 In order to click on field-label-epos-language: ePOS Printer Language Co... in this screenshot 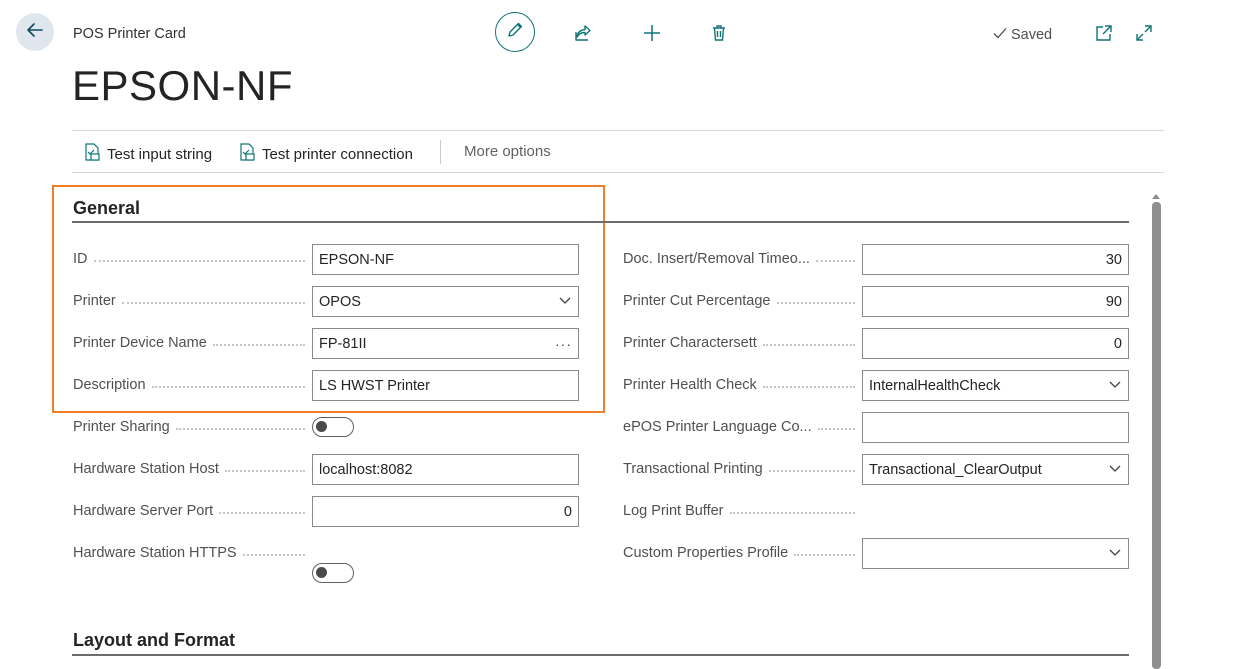, I will do `click(739, 427)`.